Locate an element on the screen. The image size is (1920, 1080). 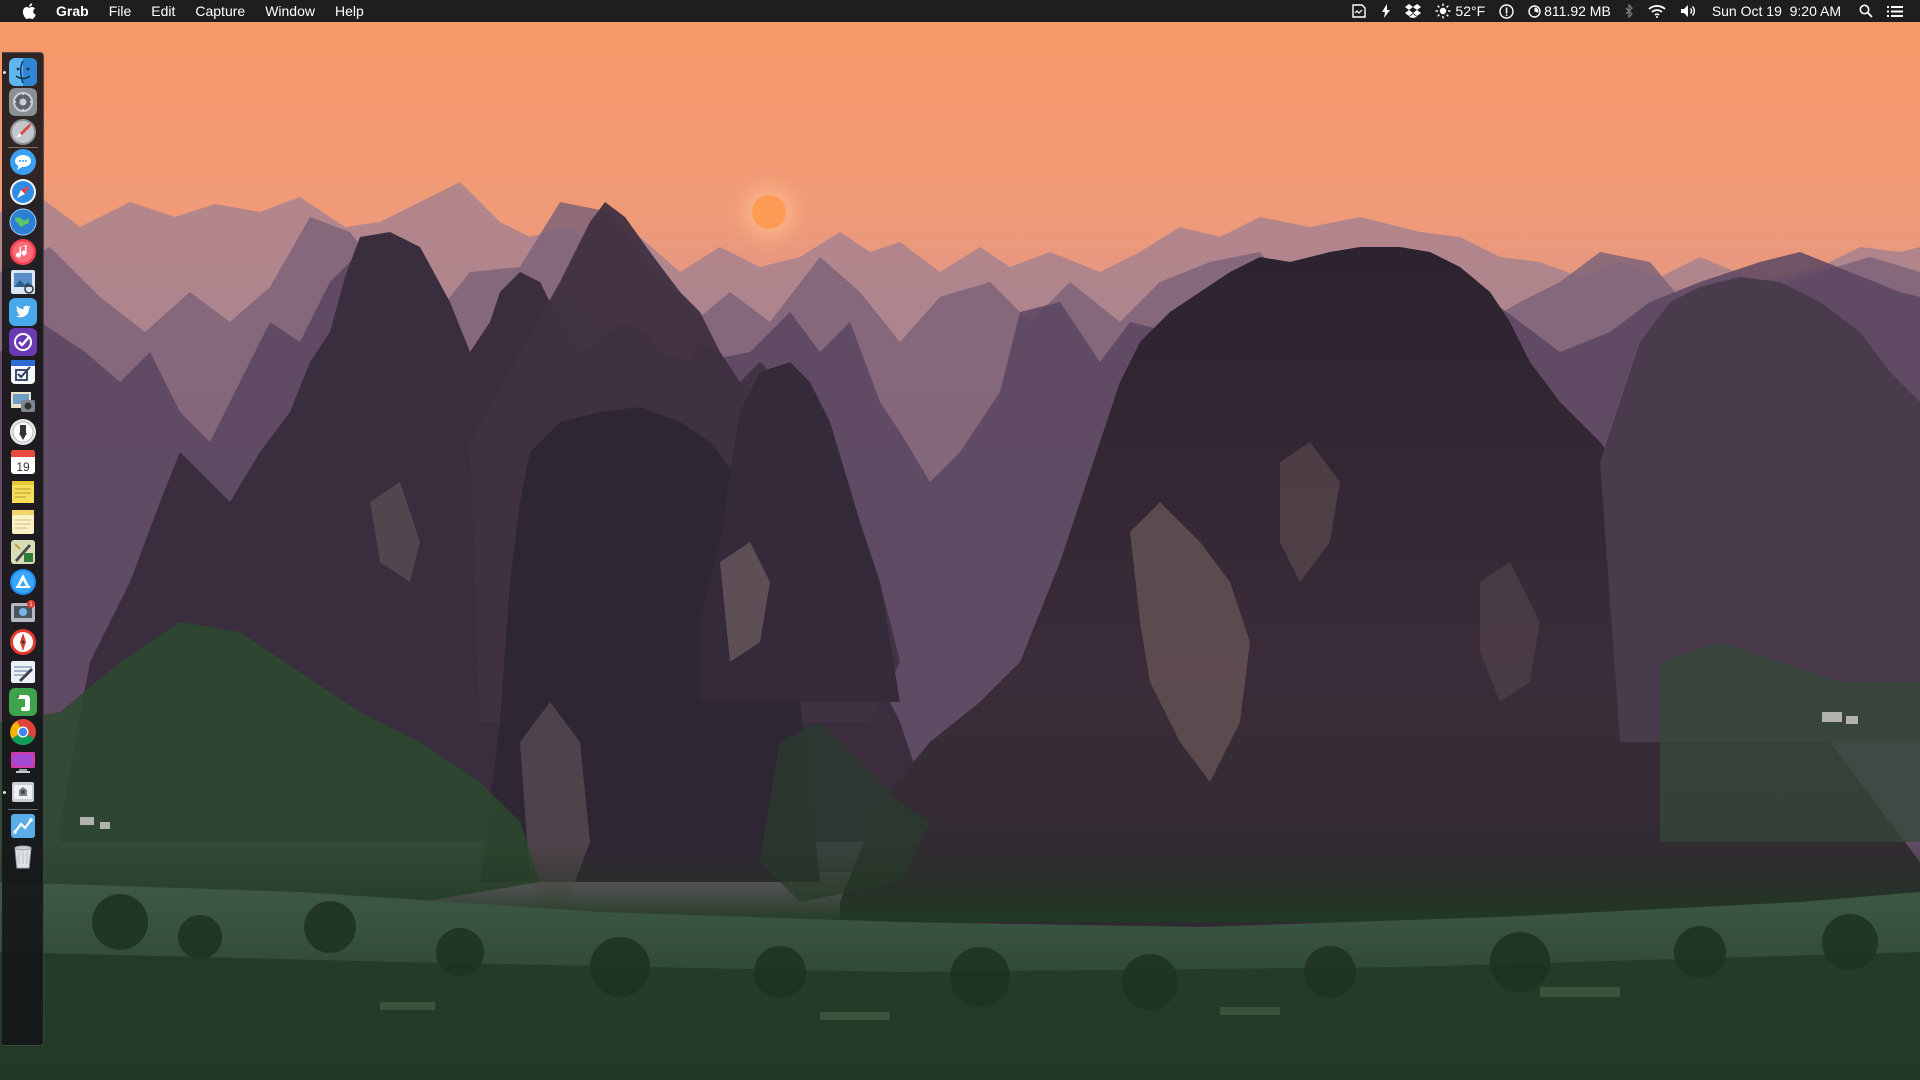
notification-center-icon is located at coordinates (1895, 11).